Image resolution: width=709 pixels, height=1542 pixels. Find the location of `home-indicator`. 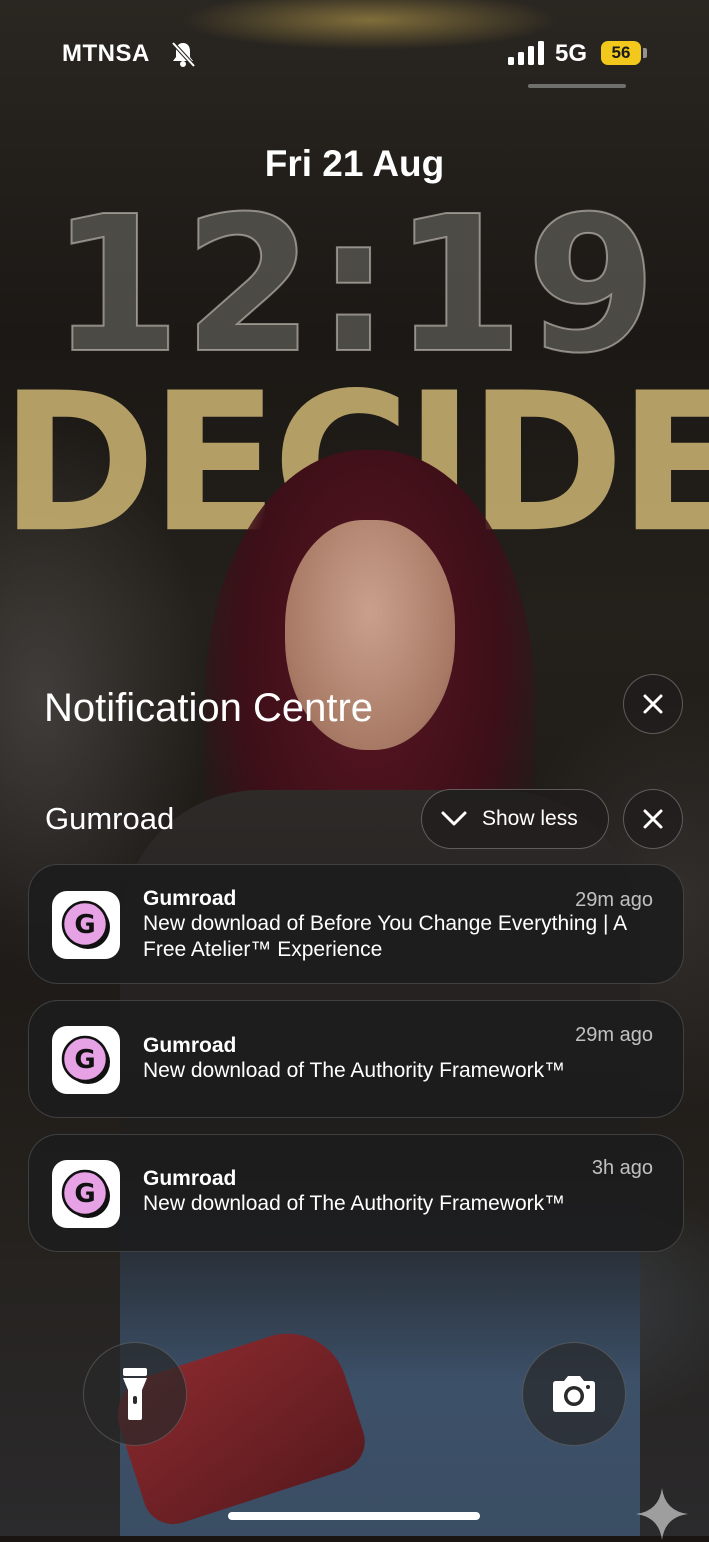

home-indicator is located at coordinates (354, 1516).